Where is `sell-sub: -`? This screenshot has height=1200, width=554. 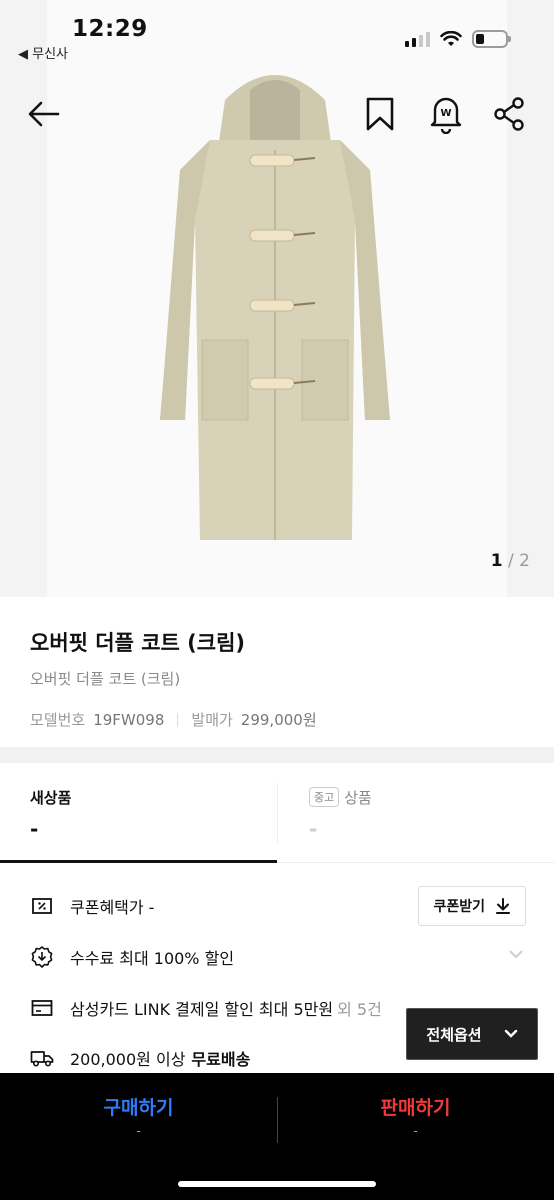
sell-sub: - is located at coordinates (415, 1131).